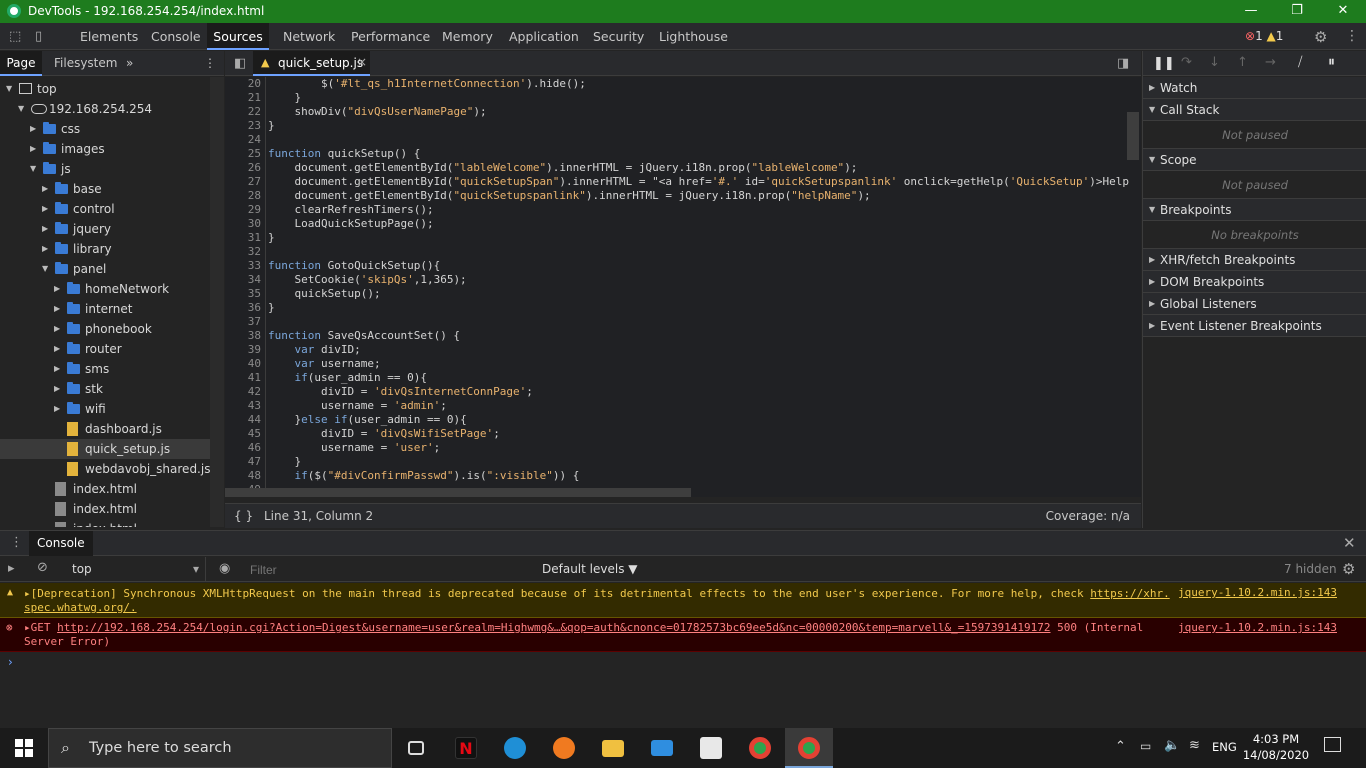  Describe the element at coordinates (385, 569) in the screenshot. I see `console-filter-input` at that location.